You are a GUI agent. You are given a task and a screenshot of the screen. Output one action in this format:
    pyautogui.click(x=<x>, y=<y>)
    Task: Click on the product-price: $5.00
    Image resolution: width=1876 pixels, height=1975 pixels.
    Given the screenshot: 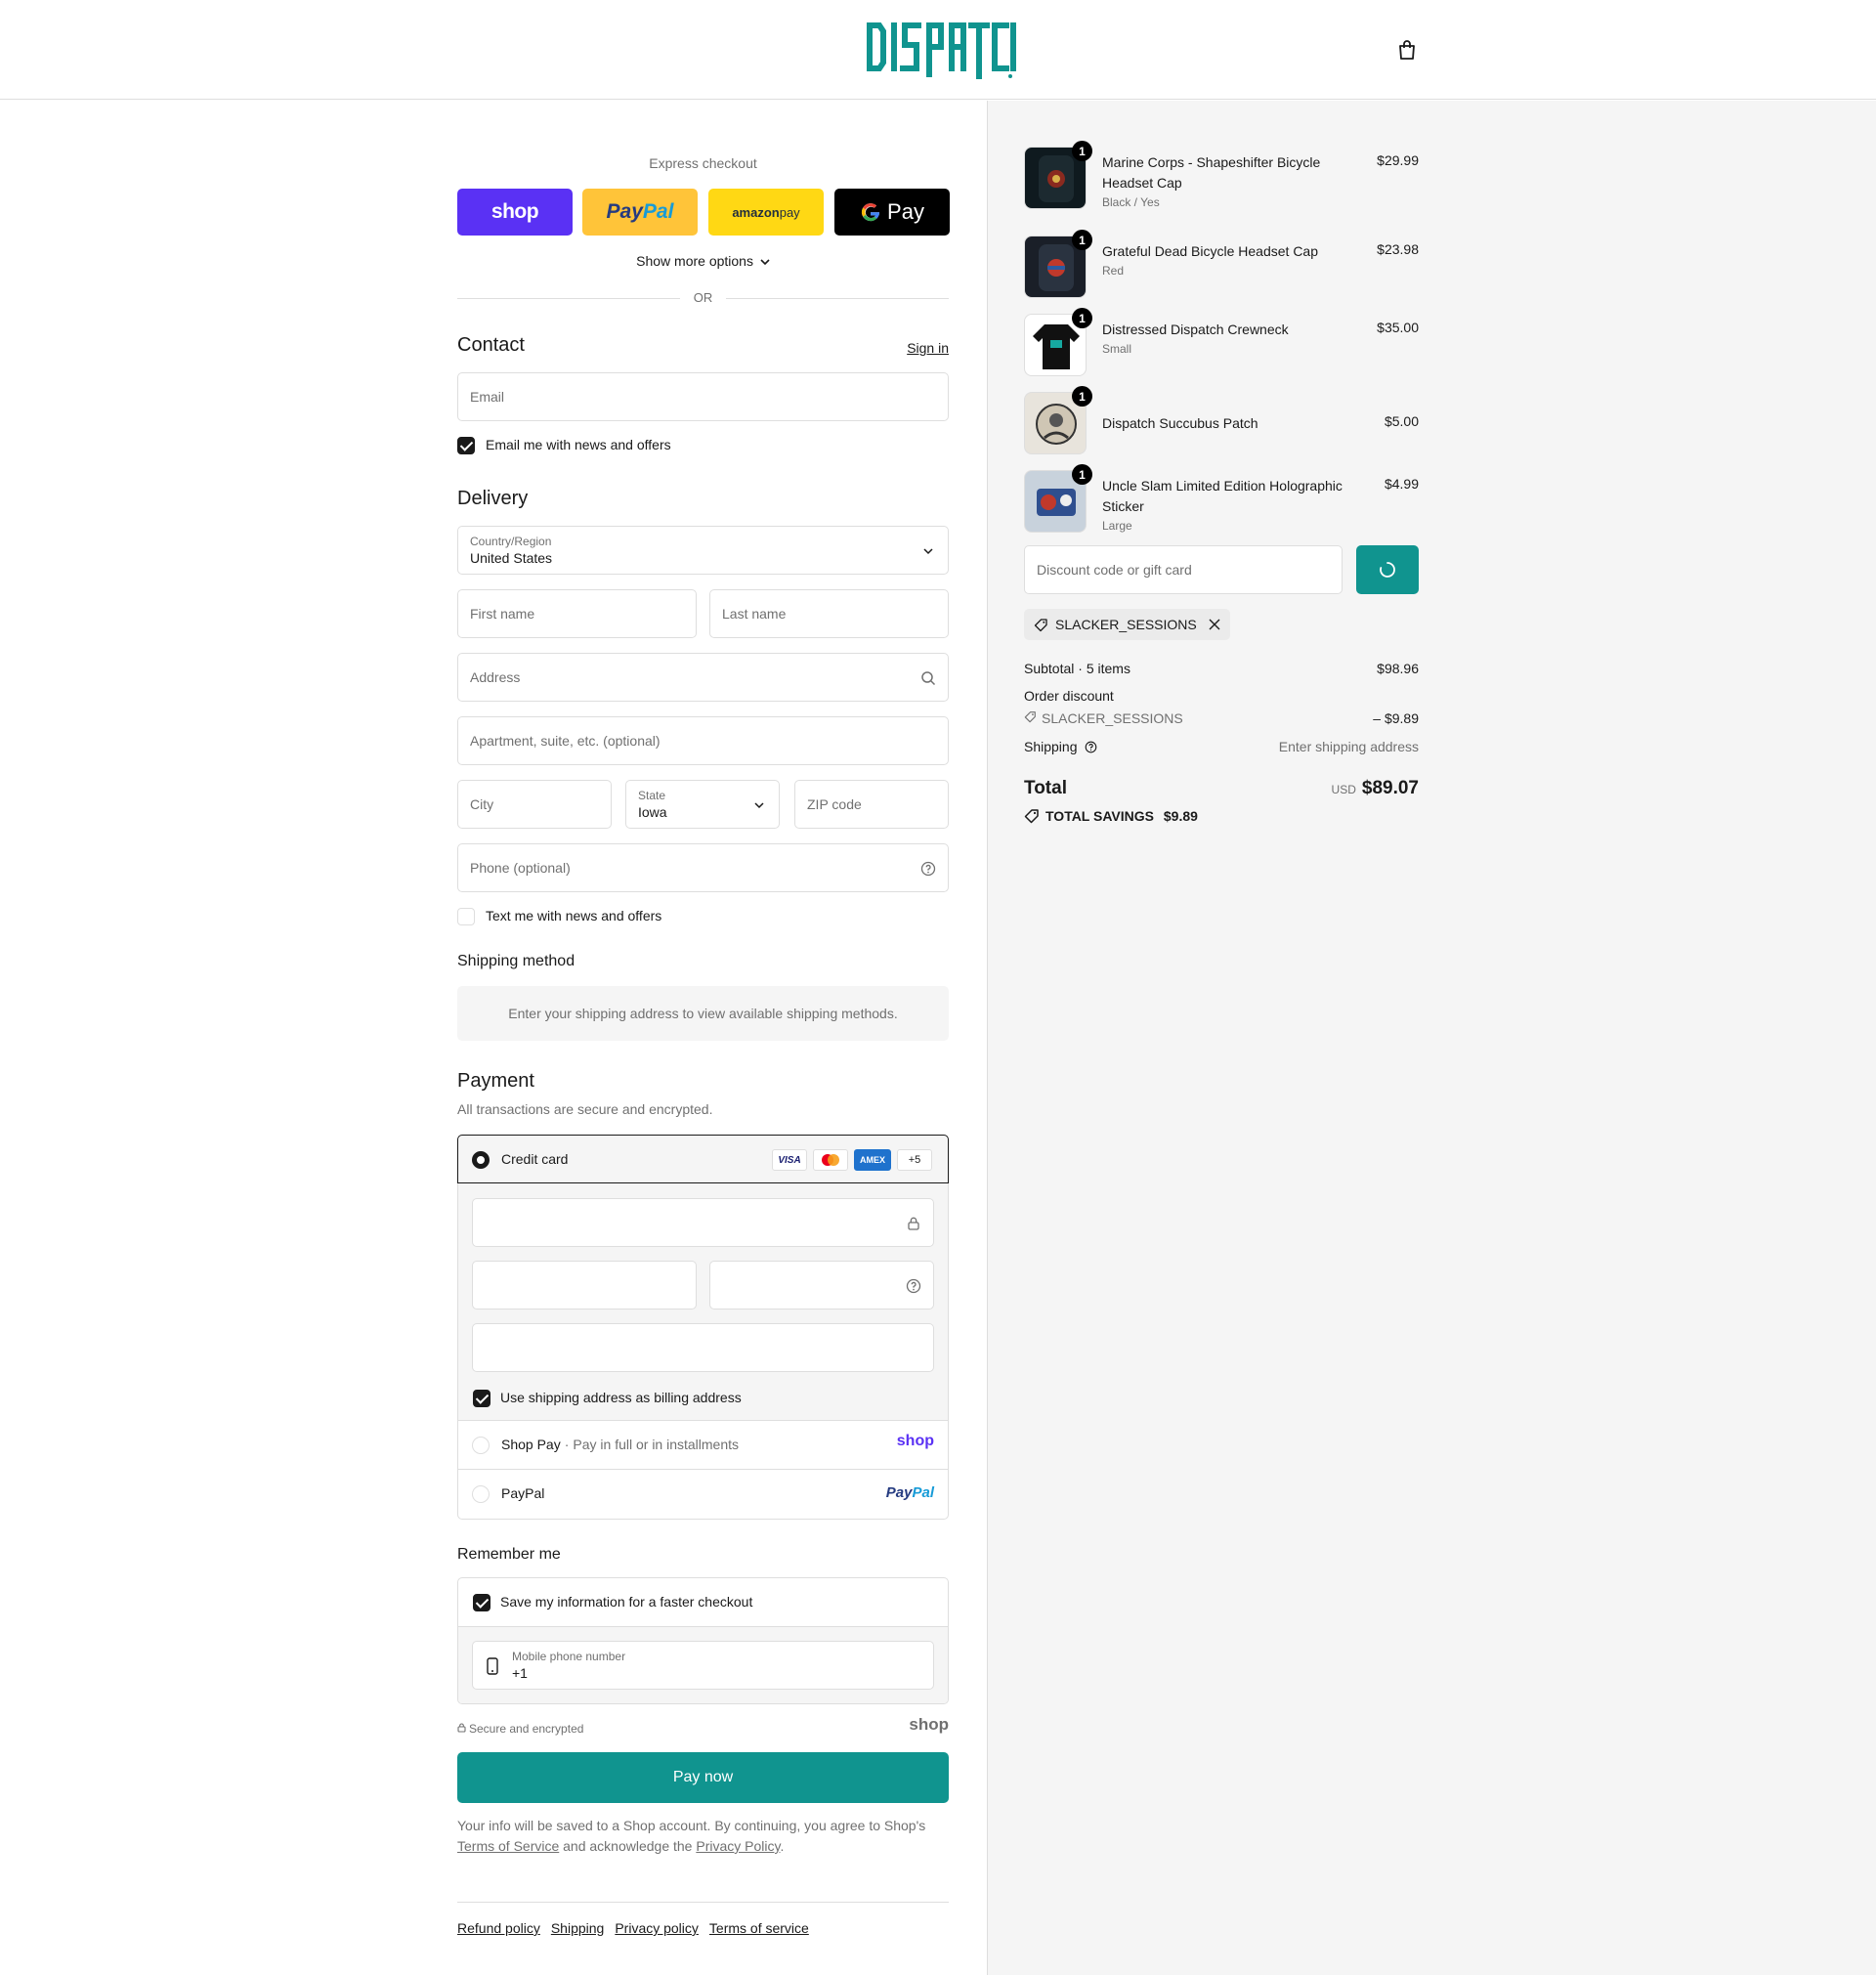 What is the action you would take?
    pyautogui.click(x=1401, y=421)
    